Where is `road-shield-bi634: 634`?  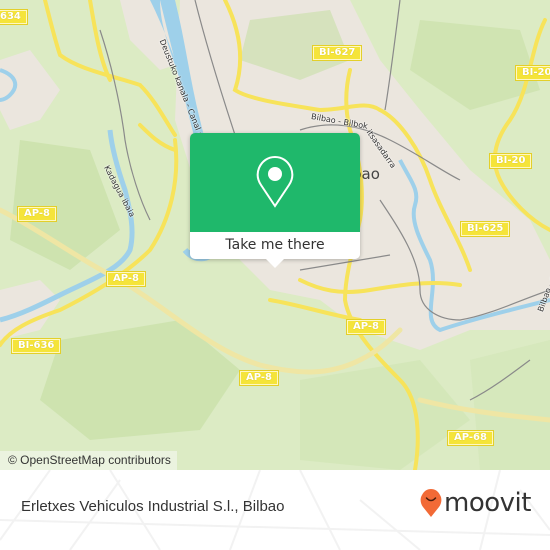
road-shield-bi634: 634 is located at coordinates (14, 17).